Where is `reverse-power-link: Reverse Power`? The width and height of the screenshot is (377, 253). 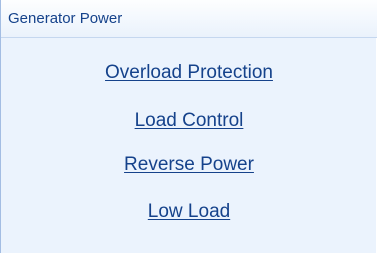 reverse-power-link: Reverse Power is located at coordinates (189, 164).